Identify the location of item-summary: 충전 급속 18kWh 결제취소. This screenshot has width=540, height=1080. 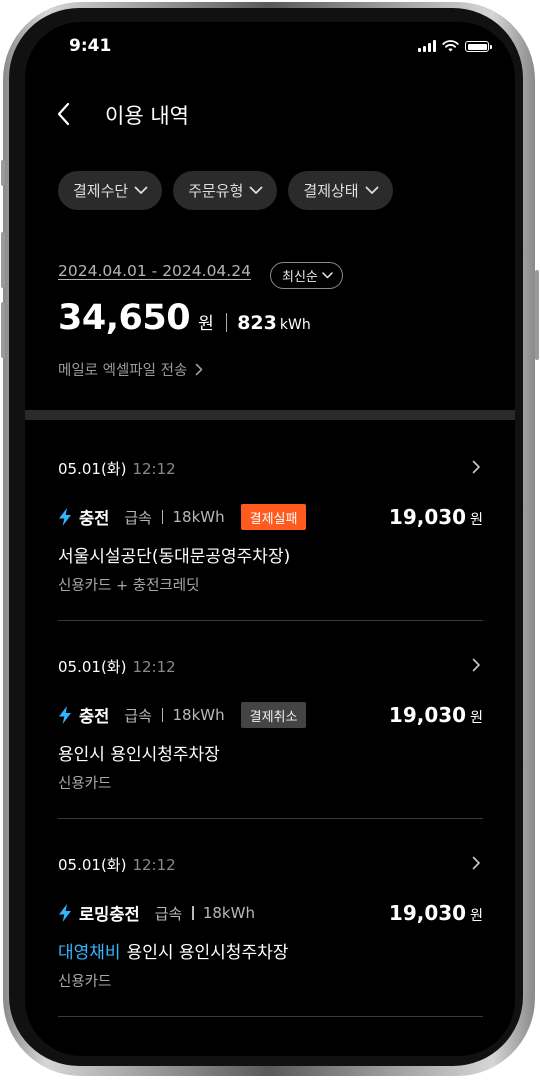
(182, 715).